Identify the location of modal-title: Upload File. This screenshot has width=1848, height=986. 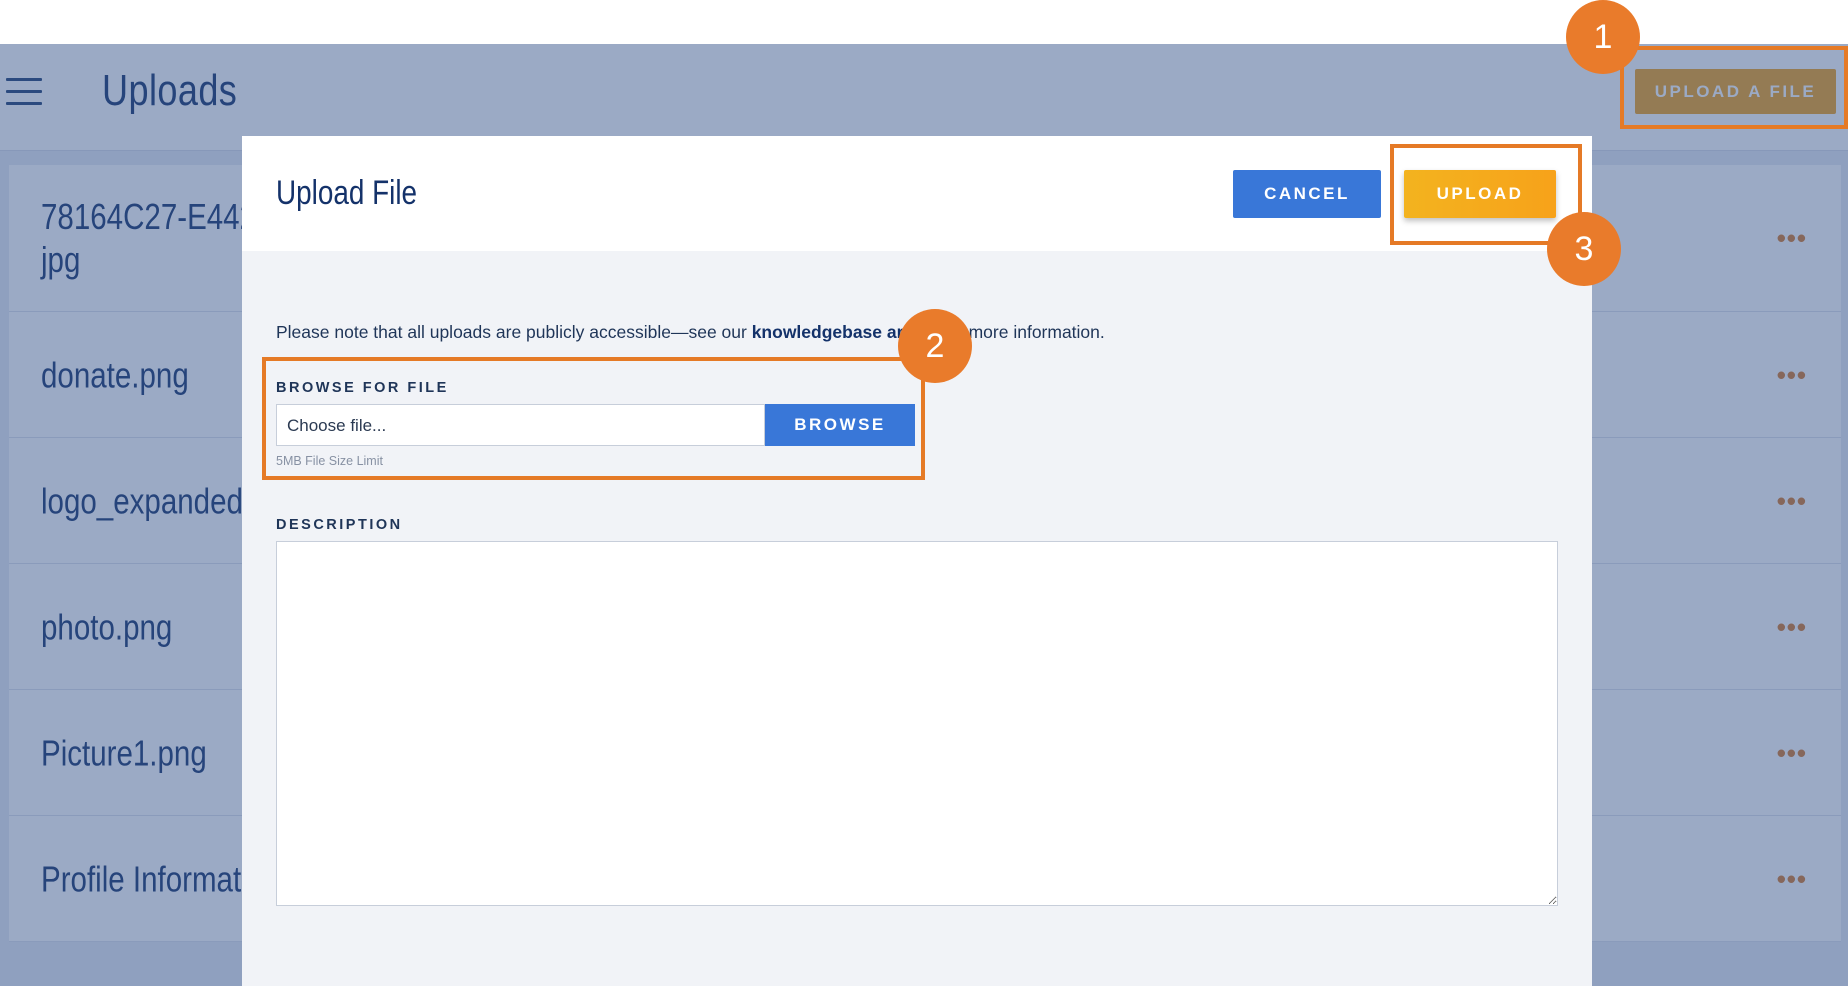
(347, 193).